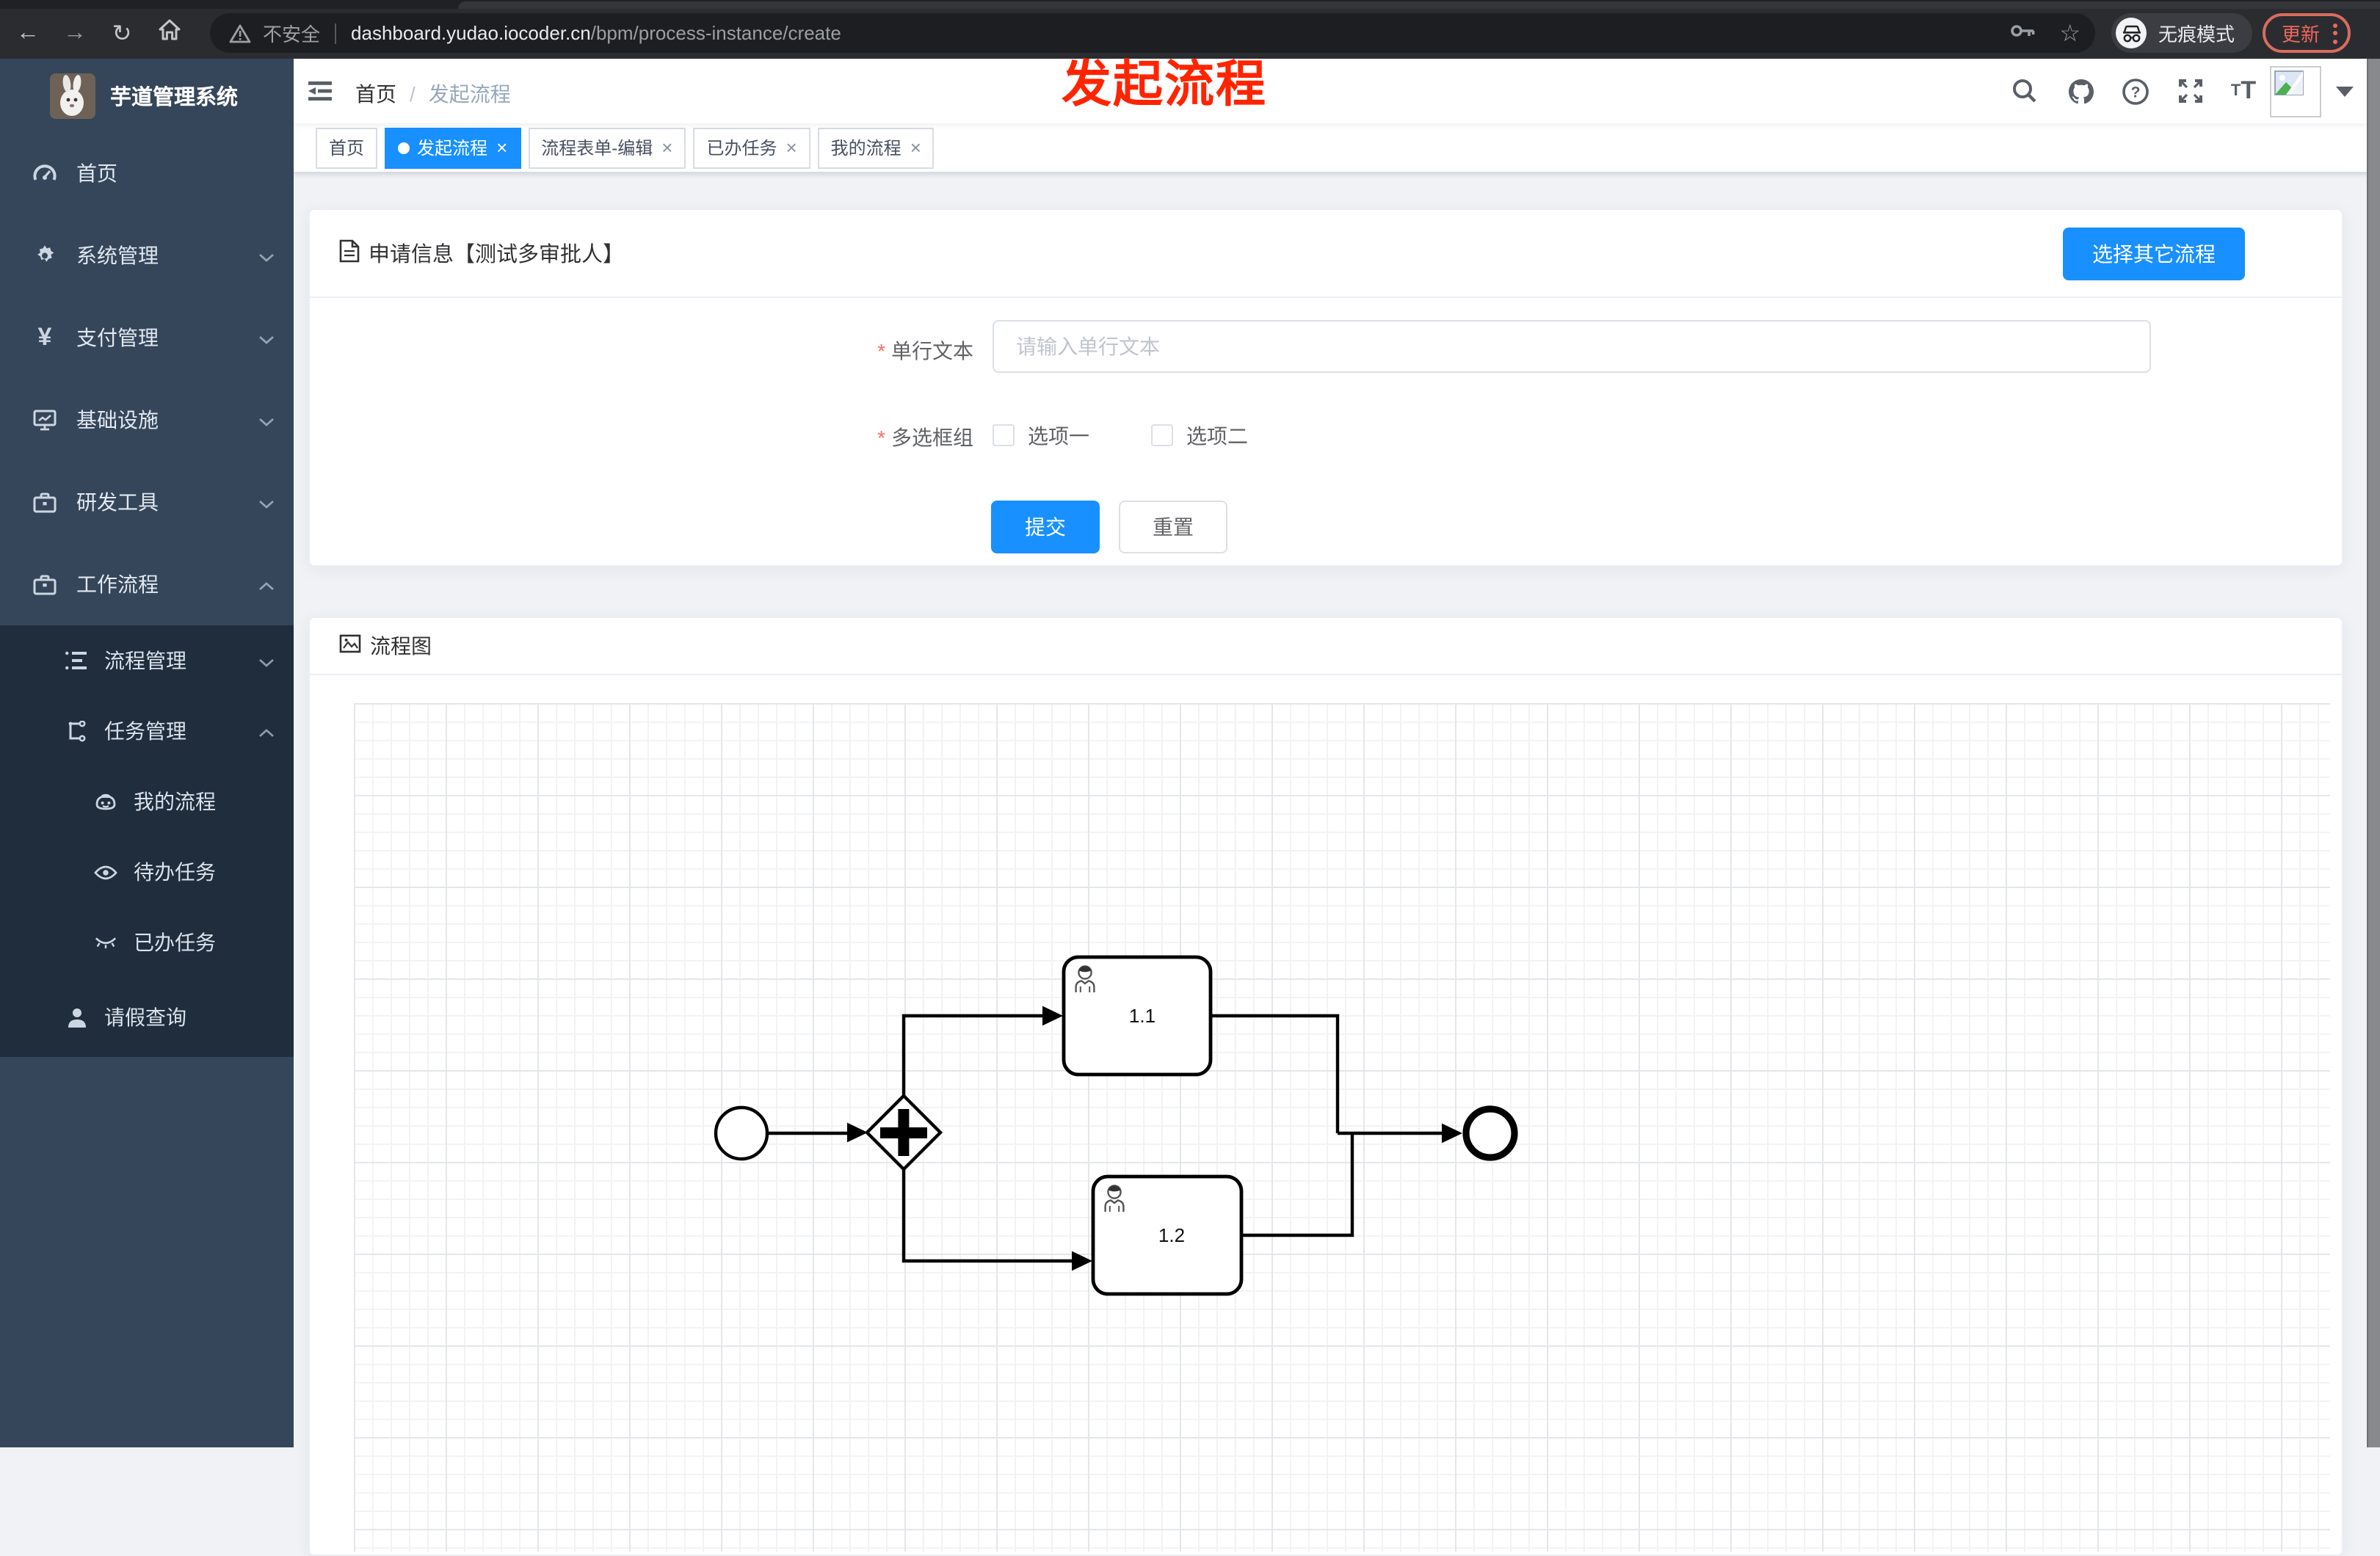 The width and height of the screenshot is (2380, 1556). I want to click on tab-form-edit: 流程表单-编辑 ×, so click(607, 147).